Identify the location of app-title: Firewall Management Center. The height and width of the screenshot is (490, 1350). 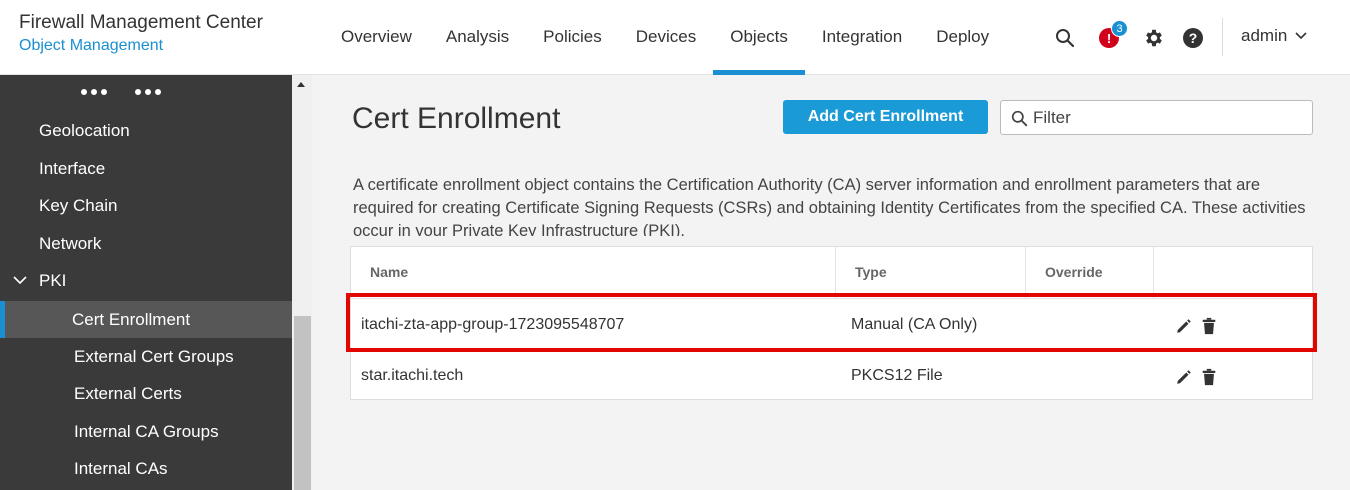
(141, 22).